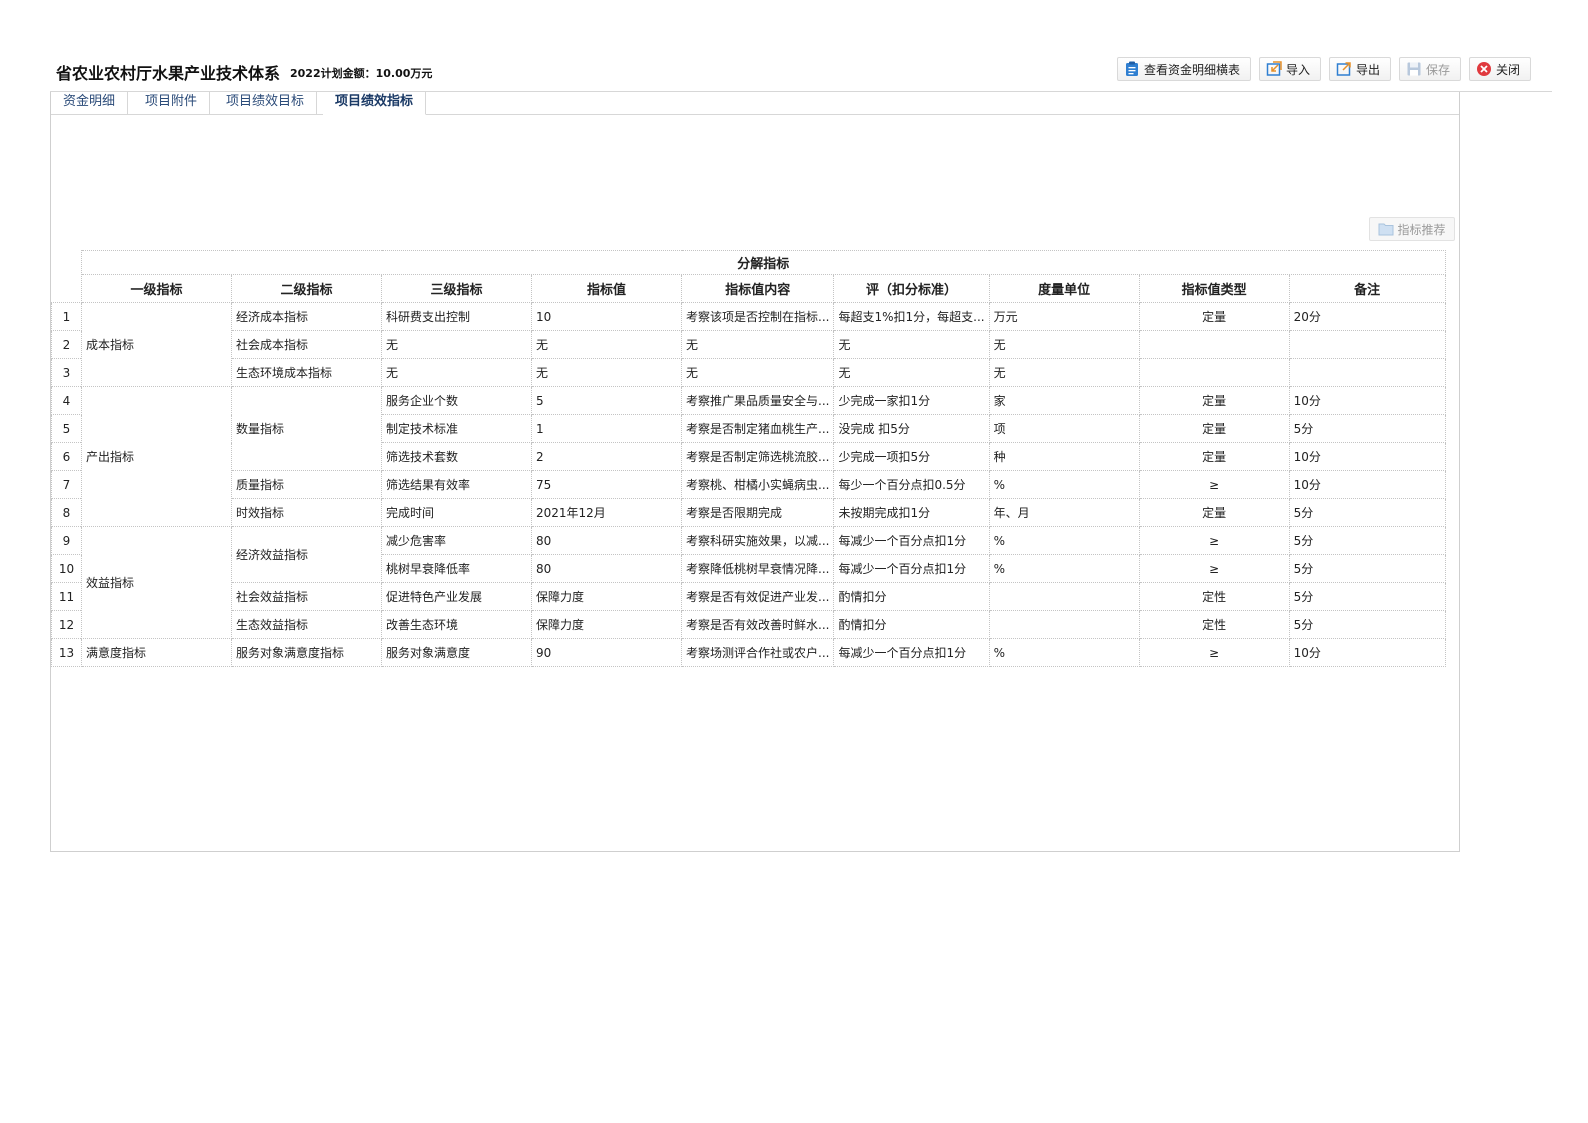  Describe the element at coordinates (606, 344) in the screenshot. I see `value-cell: 无` at that location.